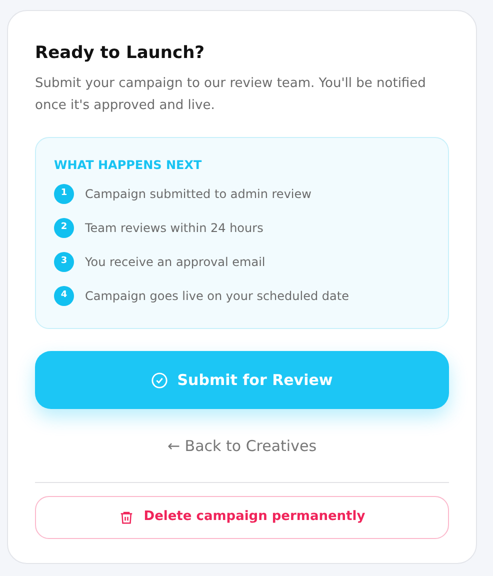  Describe the element at coordinates (217, 296) in the screenshot. I see `step-text: Campaign goes live on your scheduled date` at that location.